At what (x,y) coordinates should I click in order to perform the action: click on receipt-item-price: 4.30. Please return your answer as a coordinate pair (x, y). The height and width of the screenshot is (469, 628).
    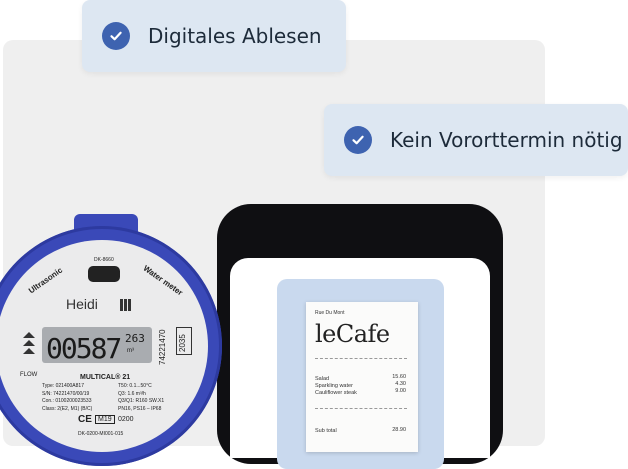
    Looking at the image, I should click on (400, 384).